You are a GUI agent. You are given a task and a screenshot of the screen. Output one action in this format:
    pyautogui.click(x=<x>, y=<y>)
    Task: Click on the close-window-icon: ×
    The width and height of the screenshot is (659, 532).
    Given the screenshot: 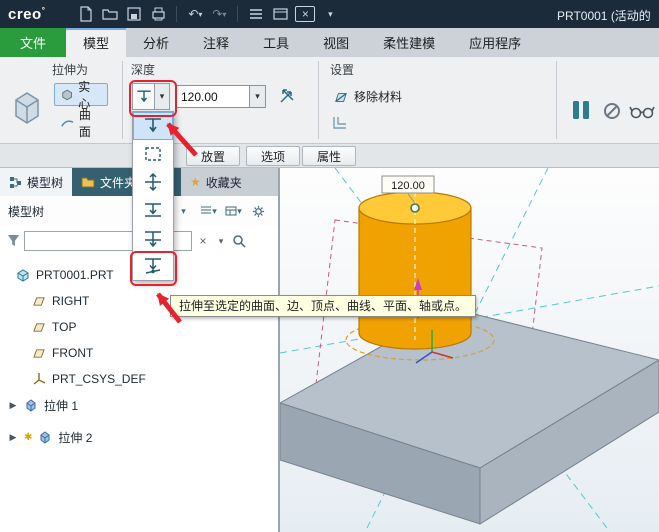 What is the action you would take?
    pyautogui.click(x=305, y=14)
    